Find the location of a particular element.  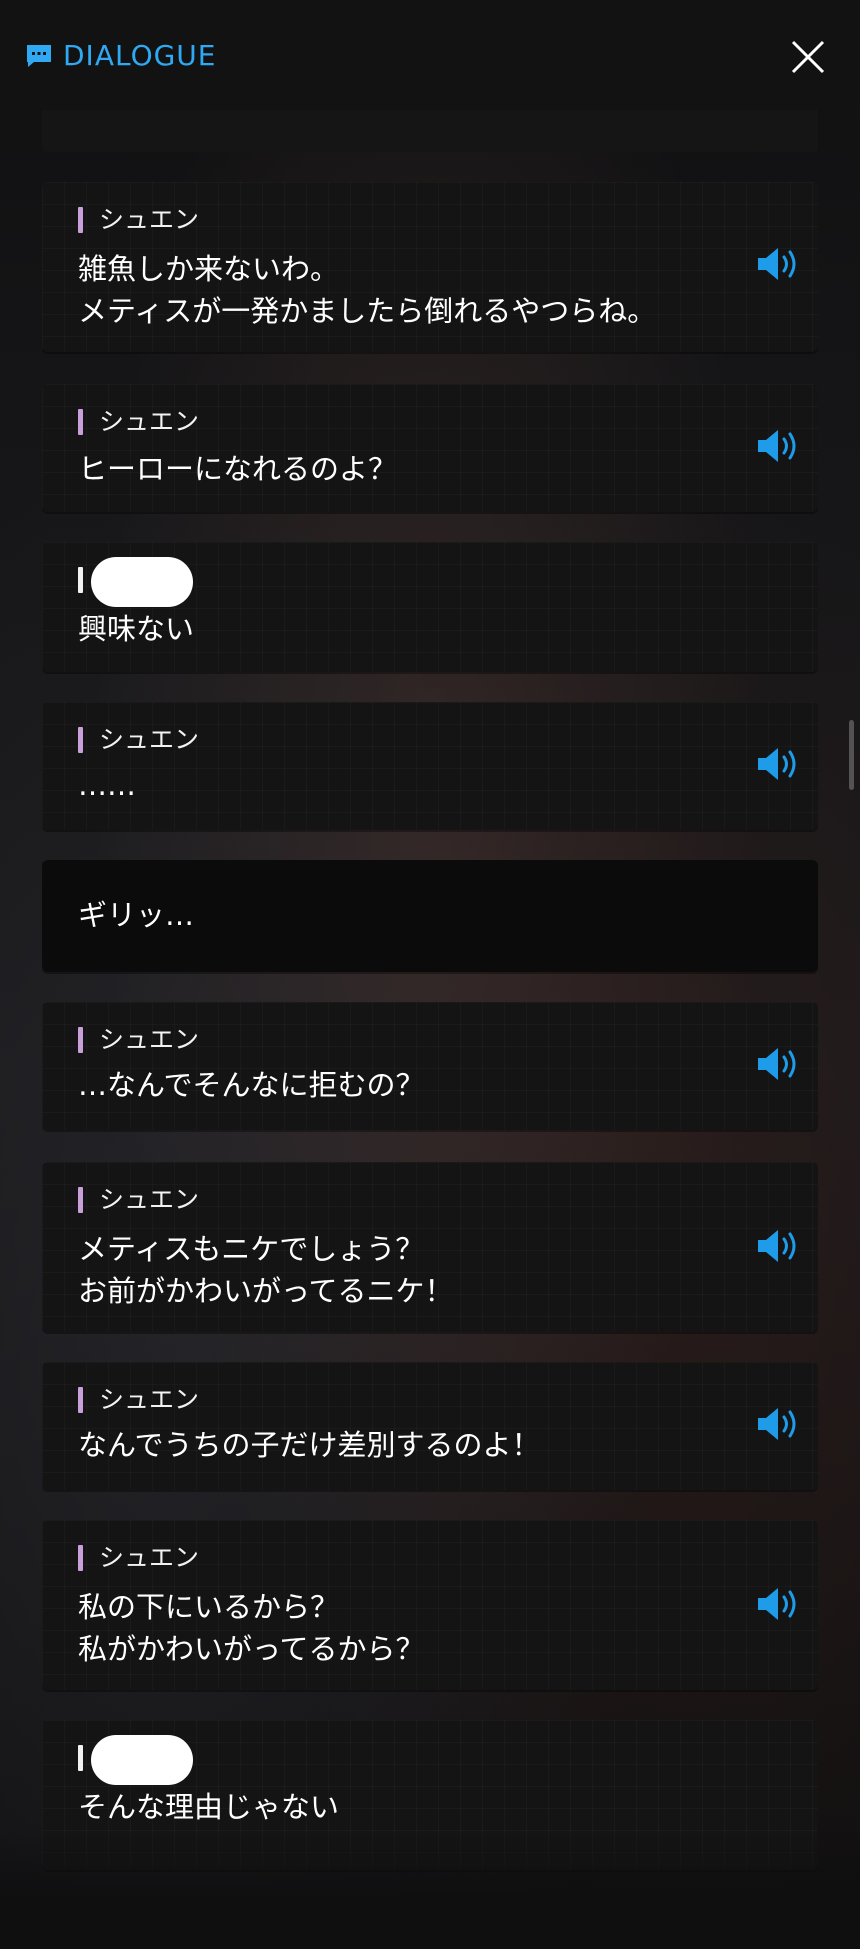

dialogue-card-partial is located at coordinates (430, 131).